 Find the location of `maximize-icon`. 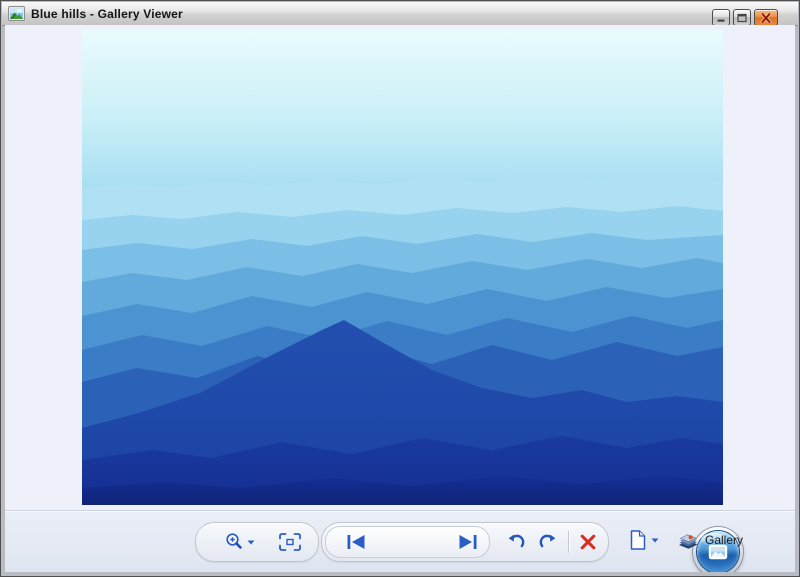

maximize-icon is located at coordinates (742, 17).